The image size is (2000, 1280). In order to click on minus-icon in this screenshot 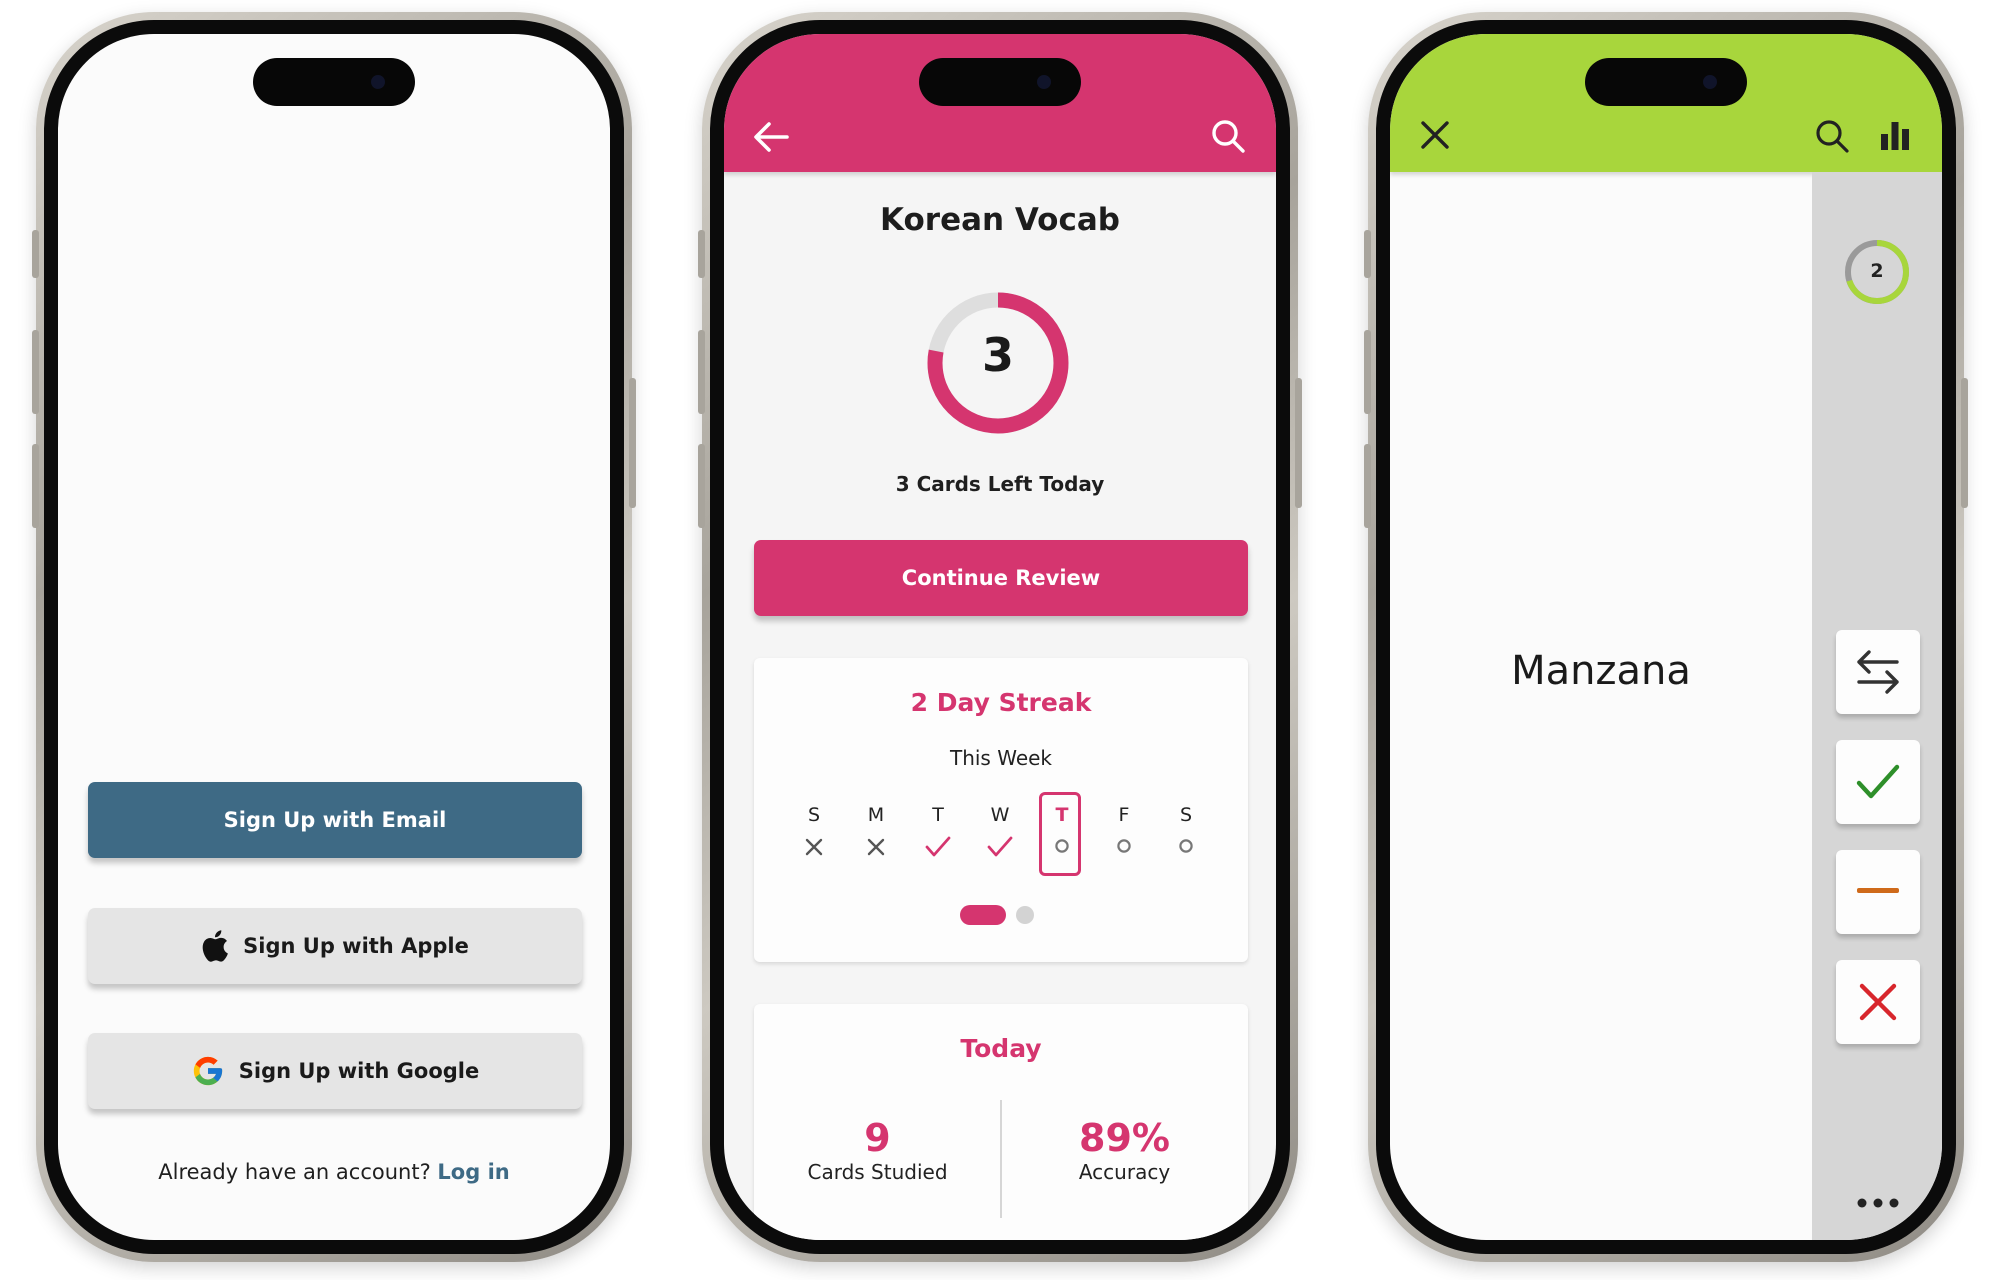, I will do `click(1878, 892)`.